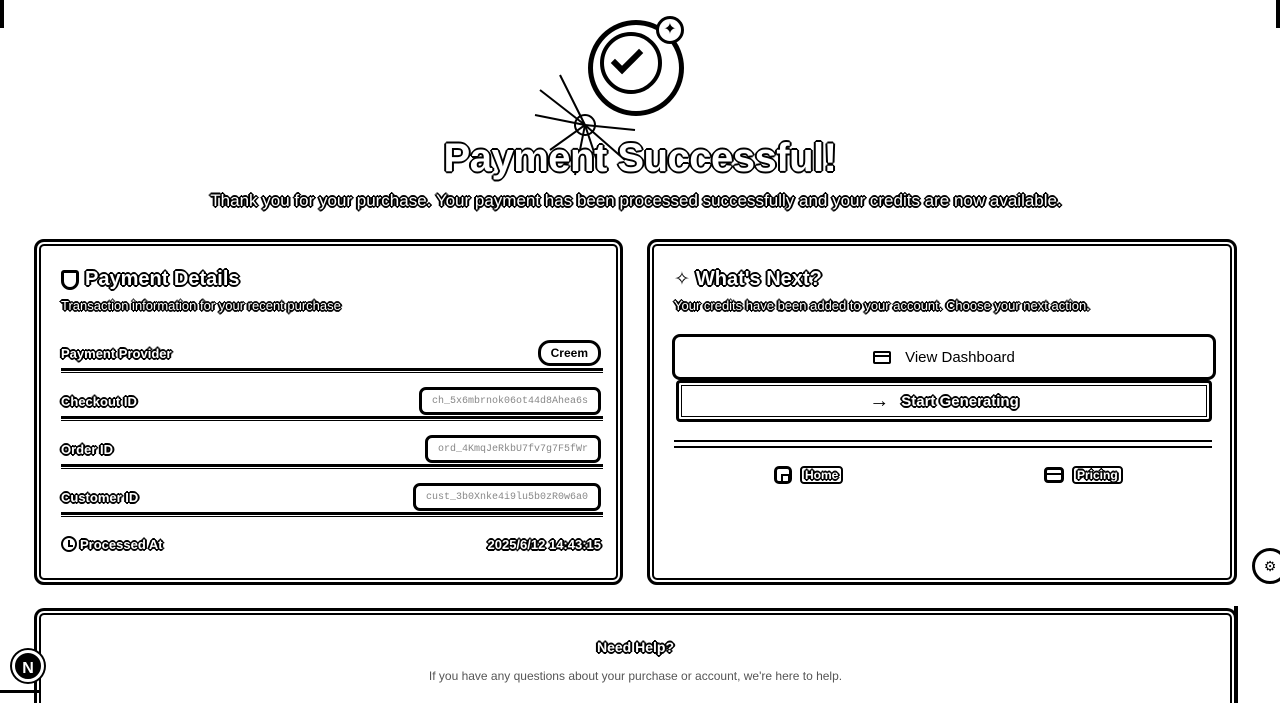 Image resolution: width=1280 pixels, height=703 pixels. What do you see at coordinates (509, 401) in the screenshot?
I see `checkout-id-value: ch_5x6mbrnok06ot44d8Ahea6s` at bounding box center [509, 401].